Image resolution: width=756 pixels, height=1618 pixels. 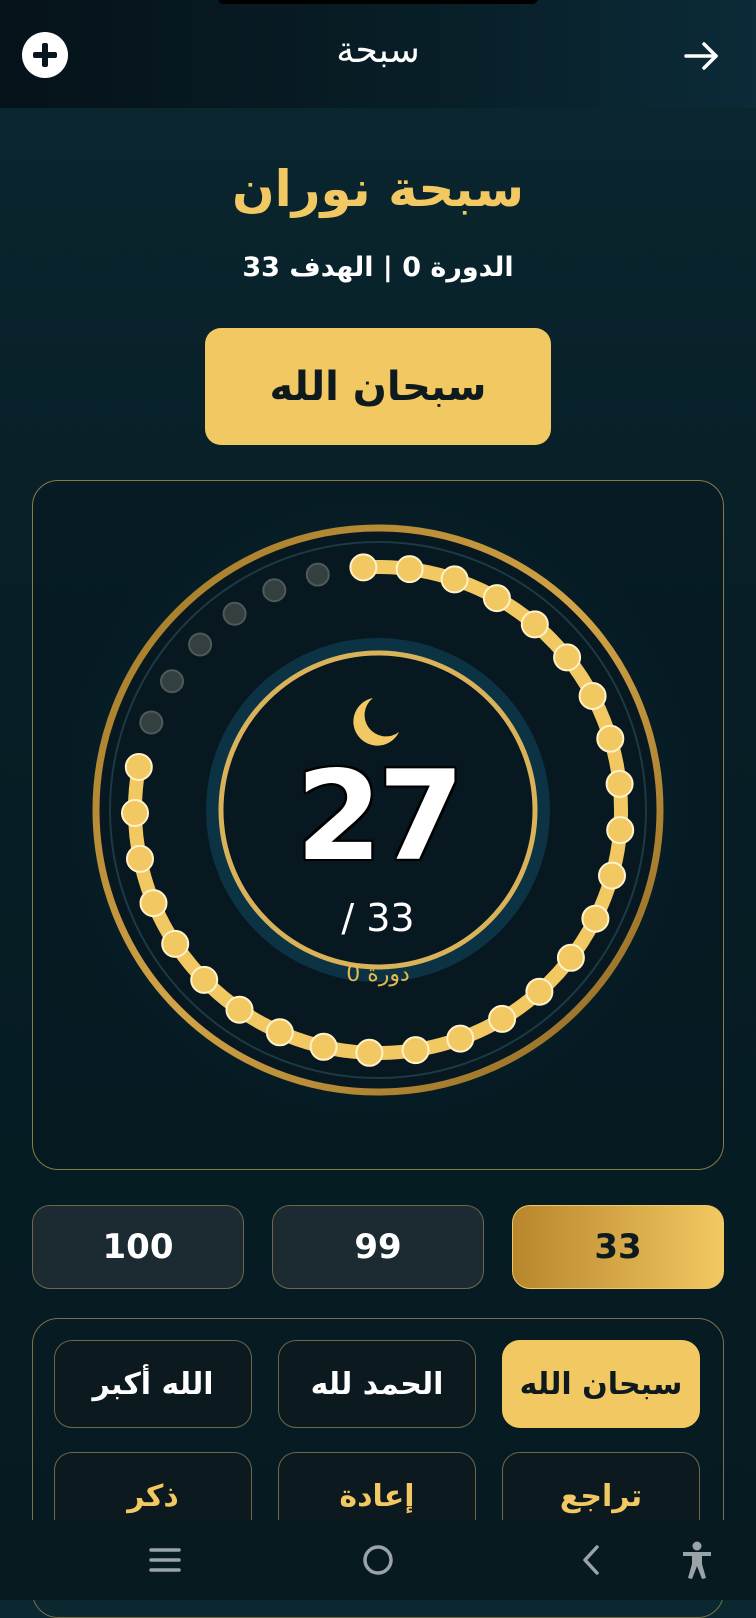 I want to click on counter-round-label: دورة 0, so click(x=378, y=974).